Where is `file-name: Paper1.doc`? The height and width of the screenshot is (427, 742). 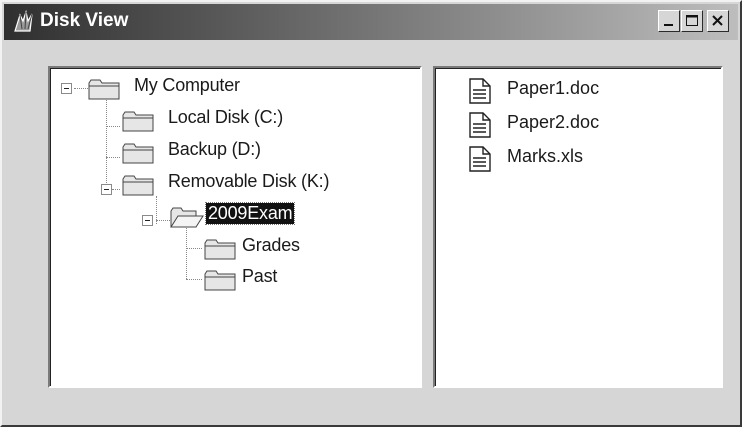 file-name: Paper1.doc is located at coordinates (553, 88).